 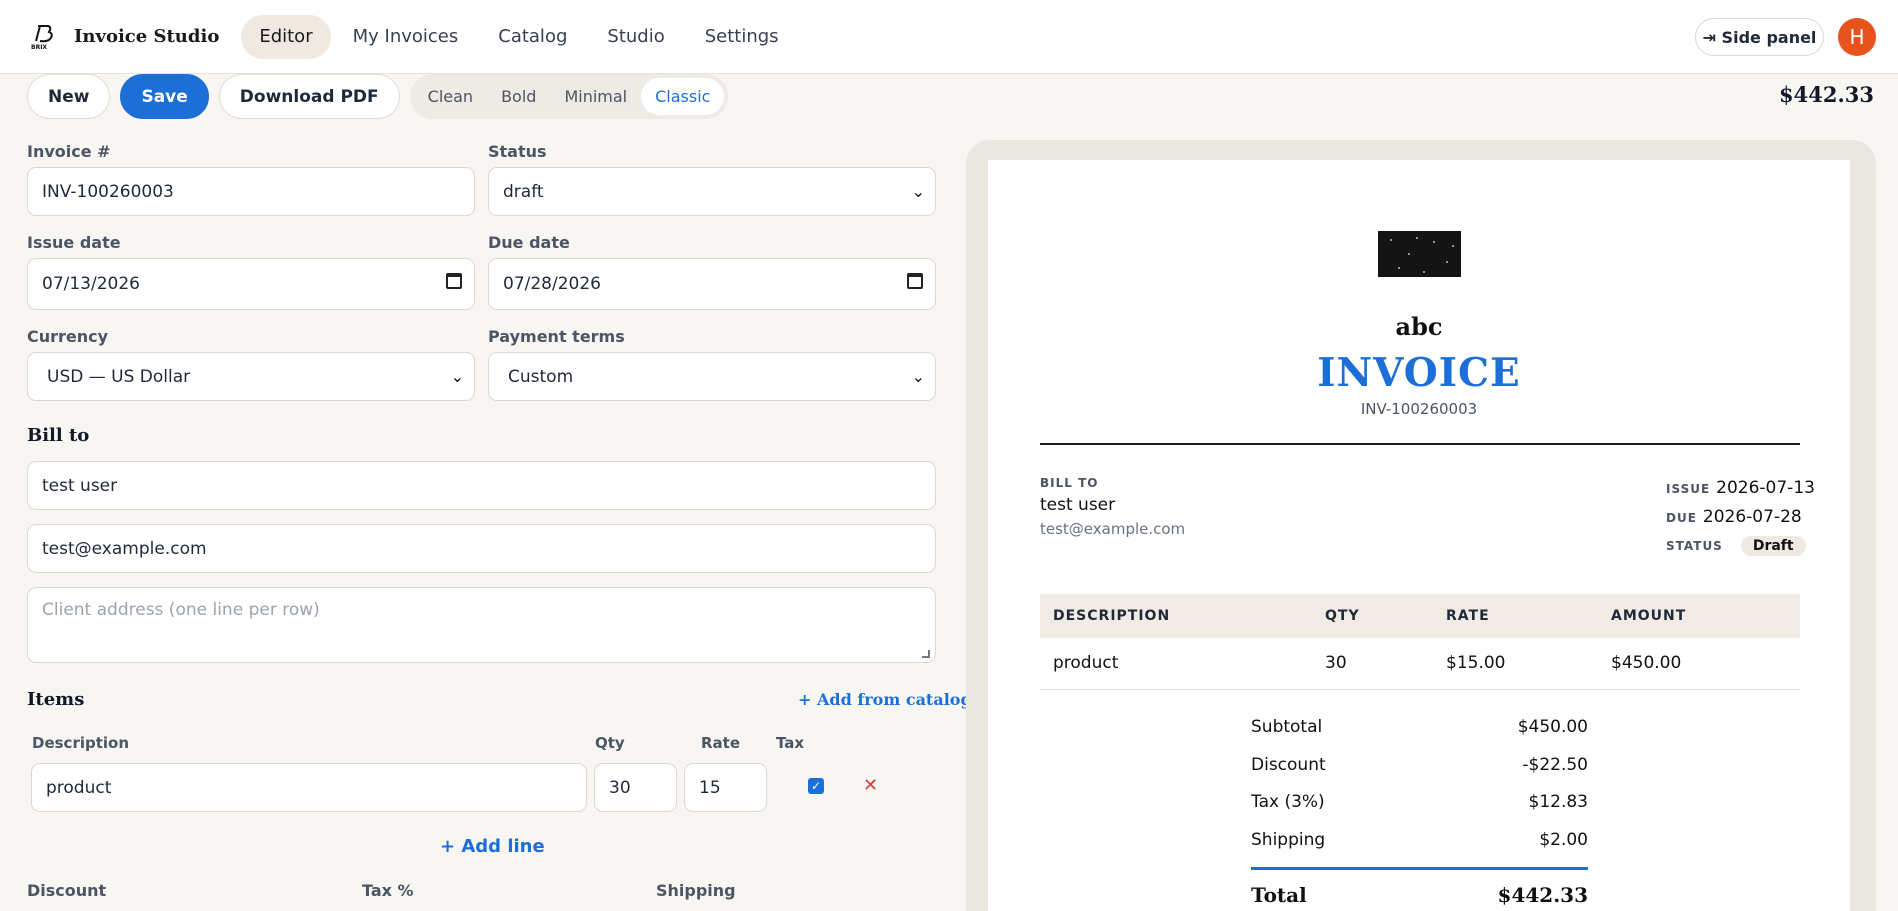 I want to click on status-select: draft ⌄, so click(x=712, y=191).